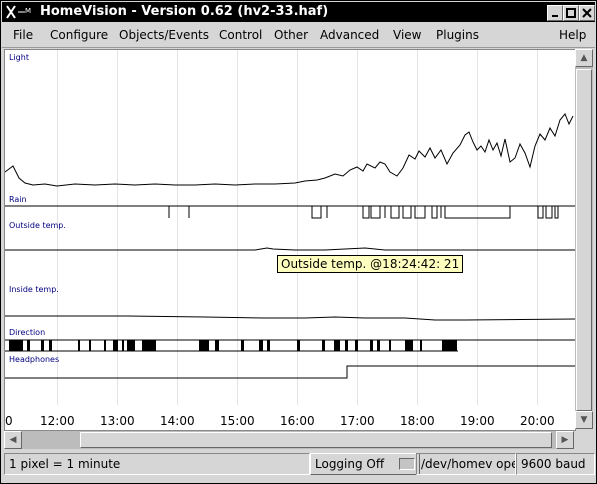  I want to click on title-bar: M HomeVision - Version 0.62 (hv2-33.haf), so click(298, 12).